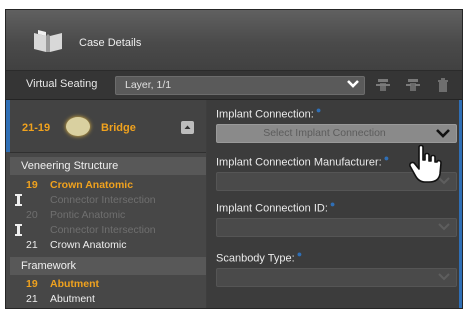 The width and height of the screenshot is (464, 309). I want to click on list-item: 19 Abutment, so click(108, 284).